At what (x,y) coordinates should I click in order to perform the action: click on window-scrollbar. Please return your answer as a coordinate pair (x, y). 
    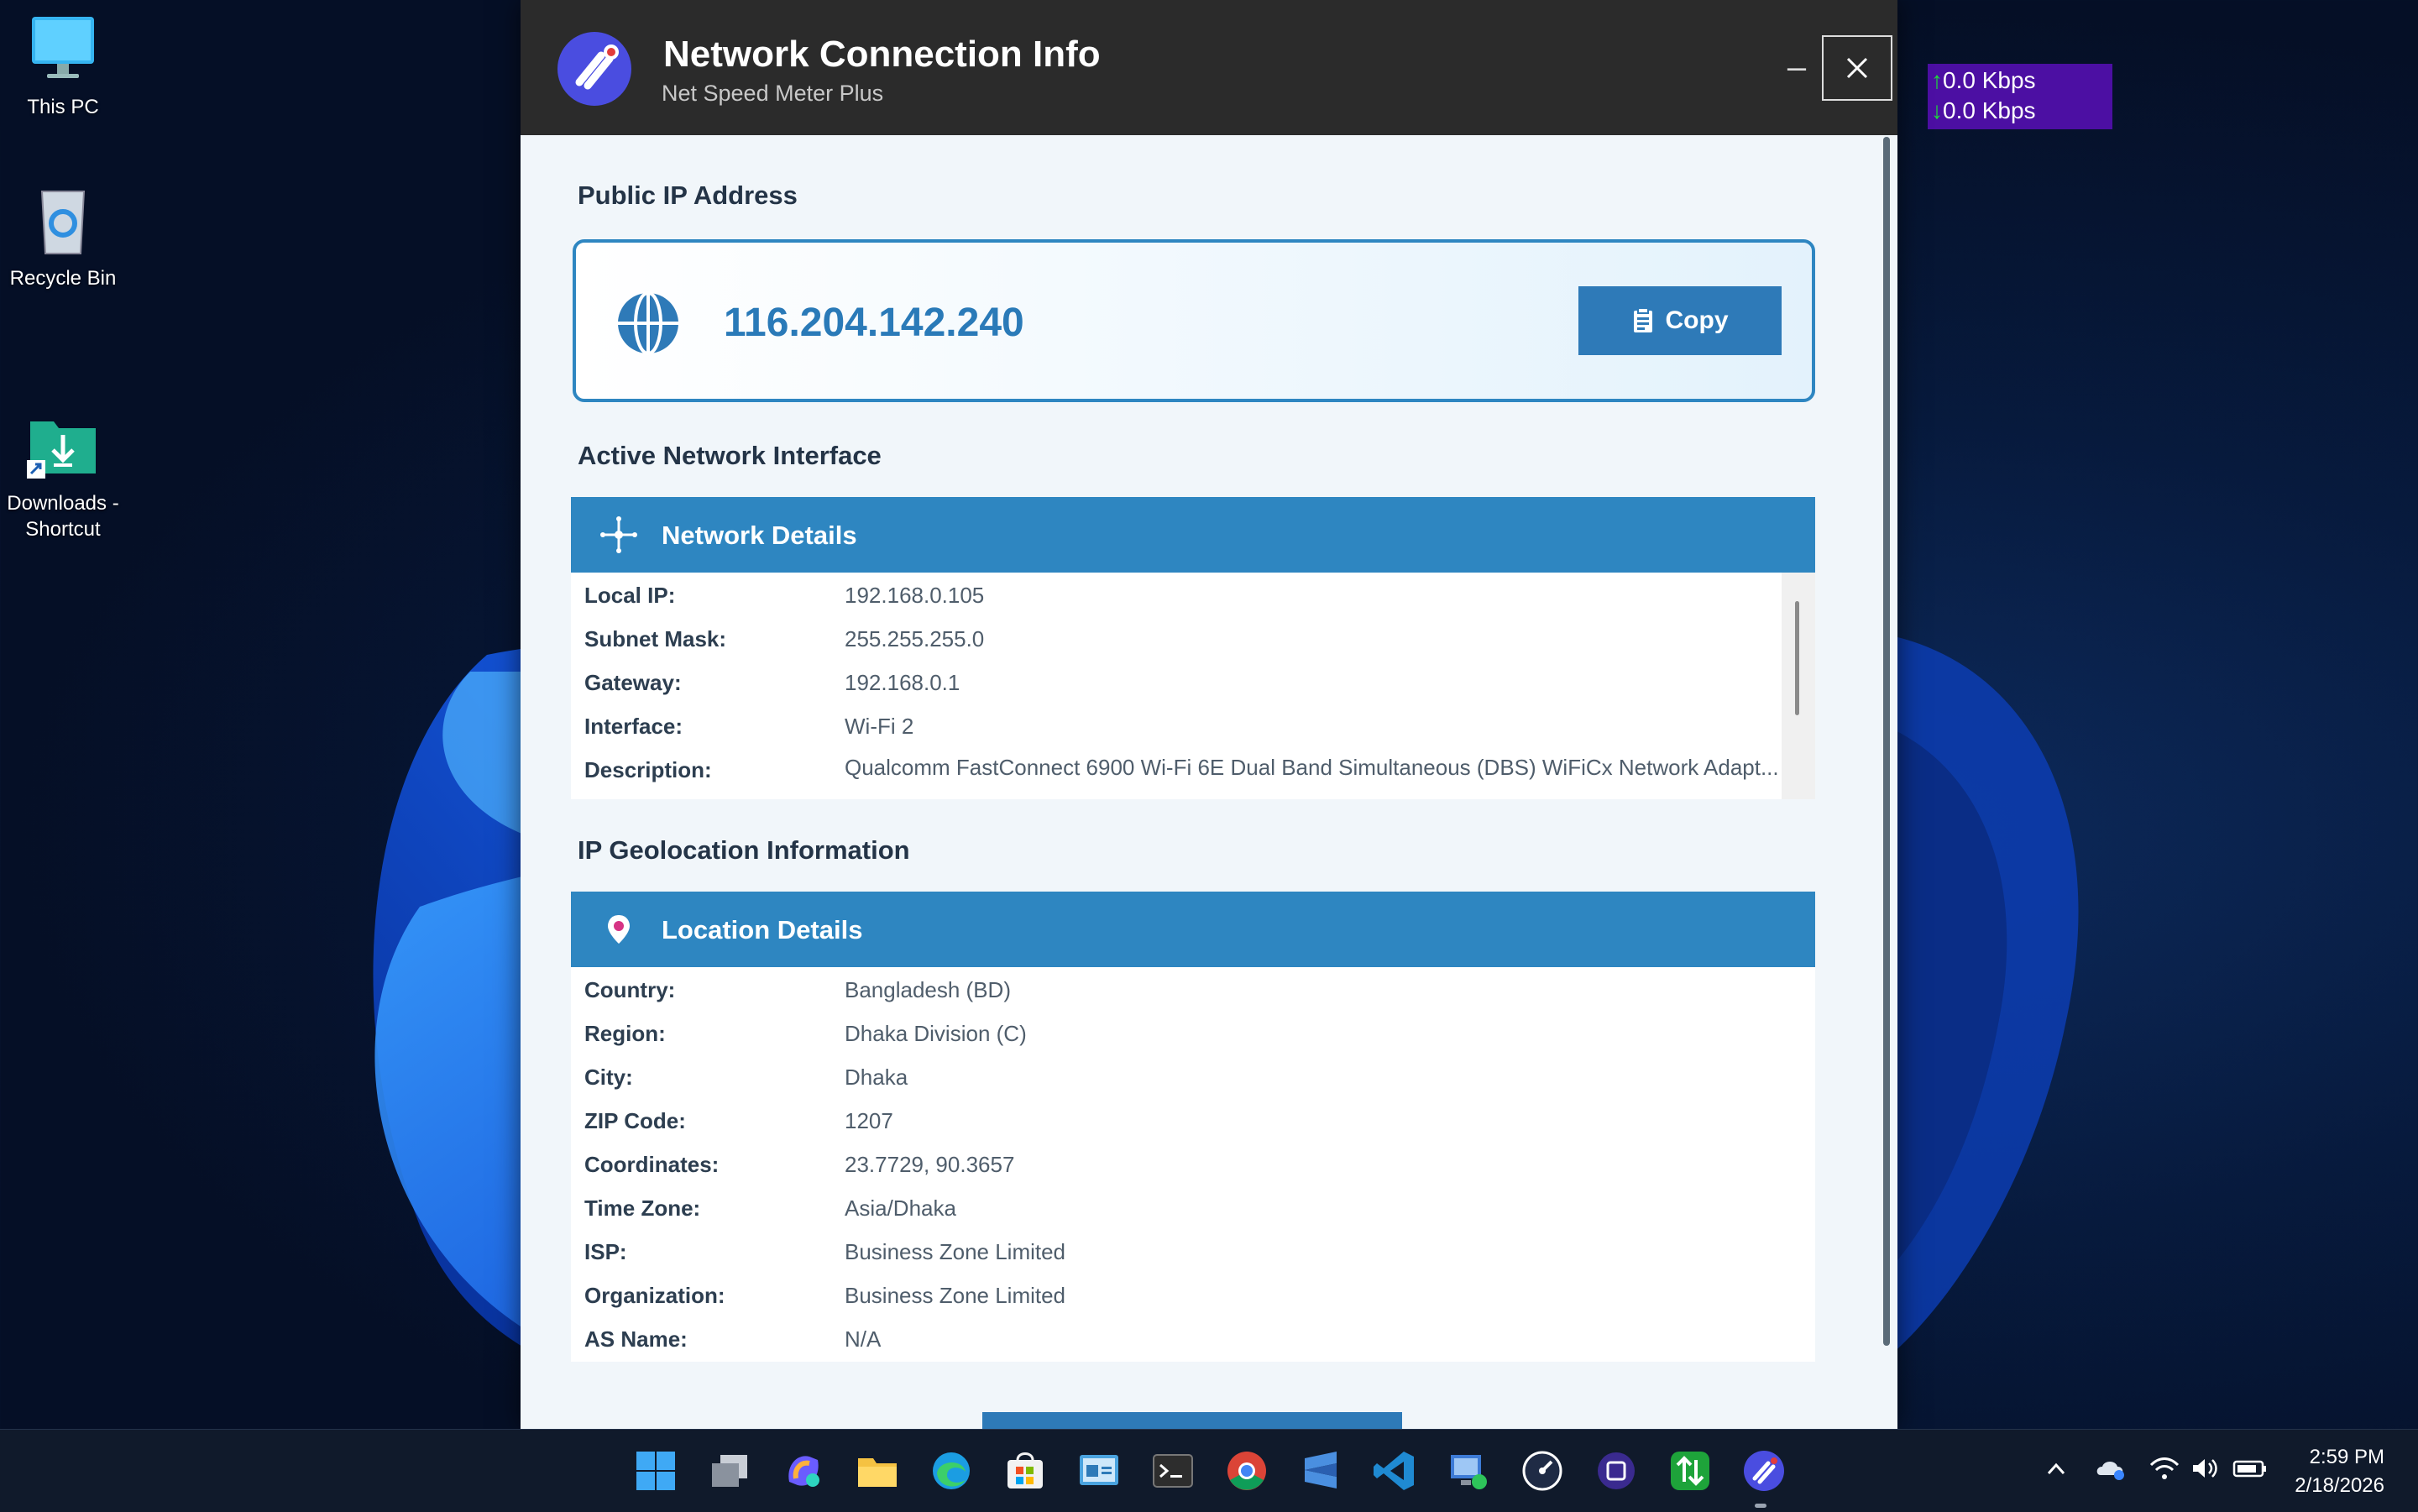
    Looking at the image, I should click on (1889, 782).